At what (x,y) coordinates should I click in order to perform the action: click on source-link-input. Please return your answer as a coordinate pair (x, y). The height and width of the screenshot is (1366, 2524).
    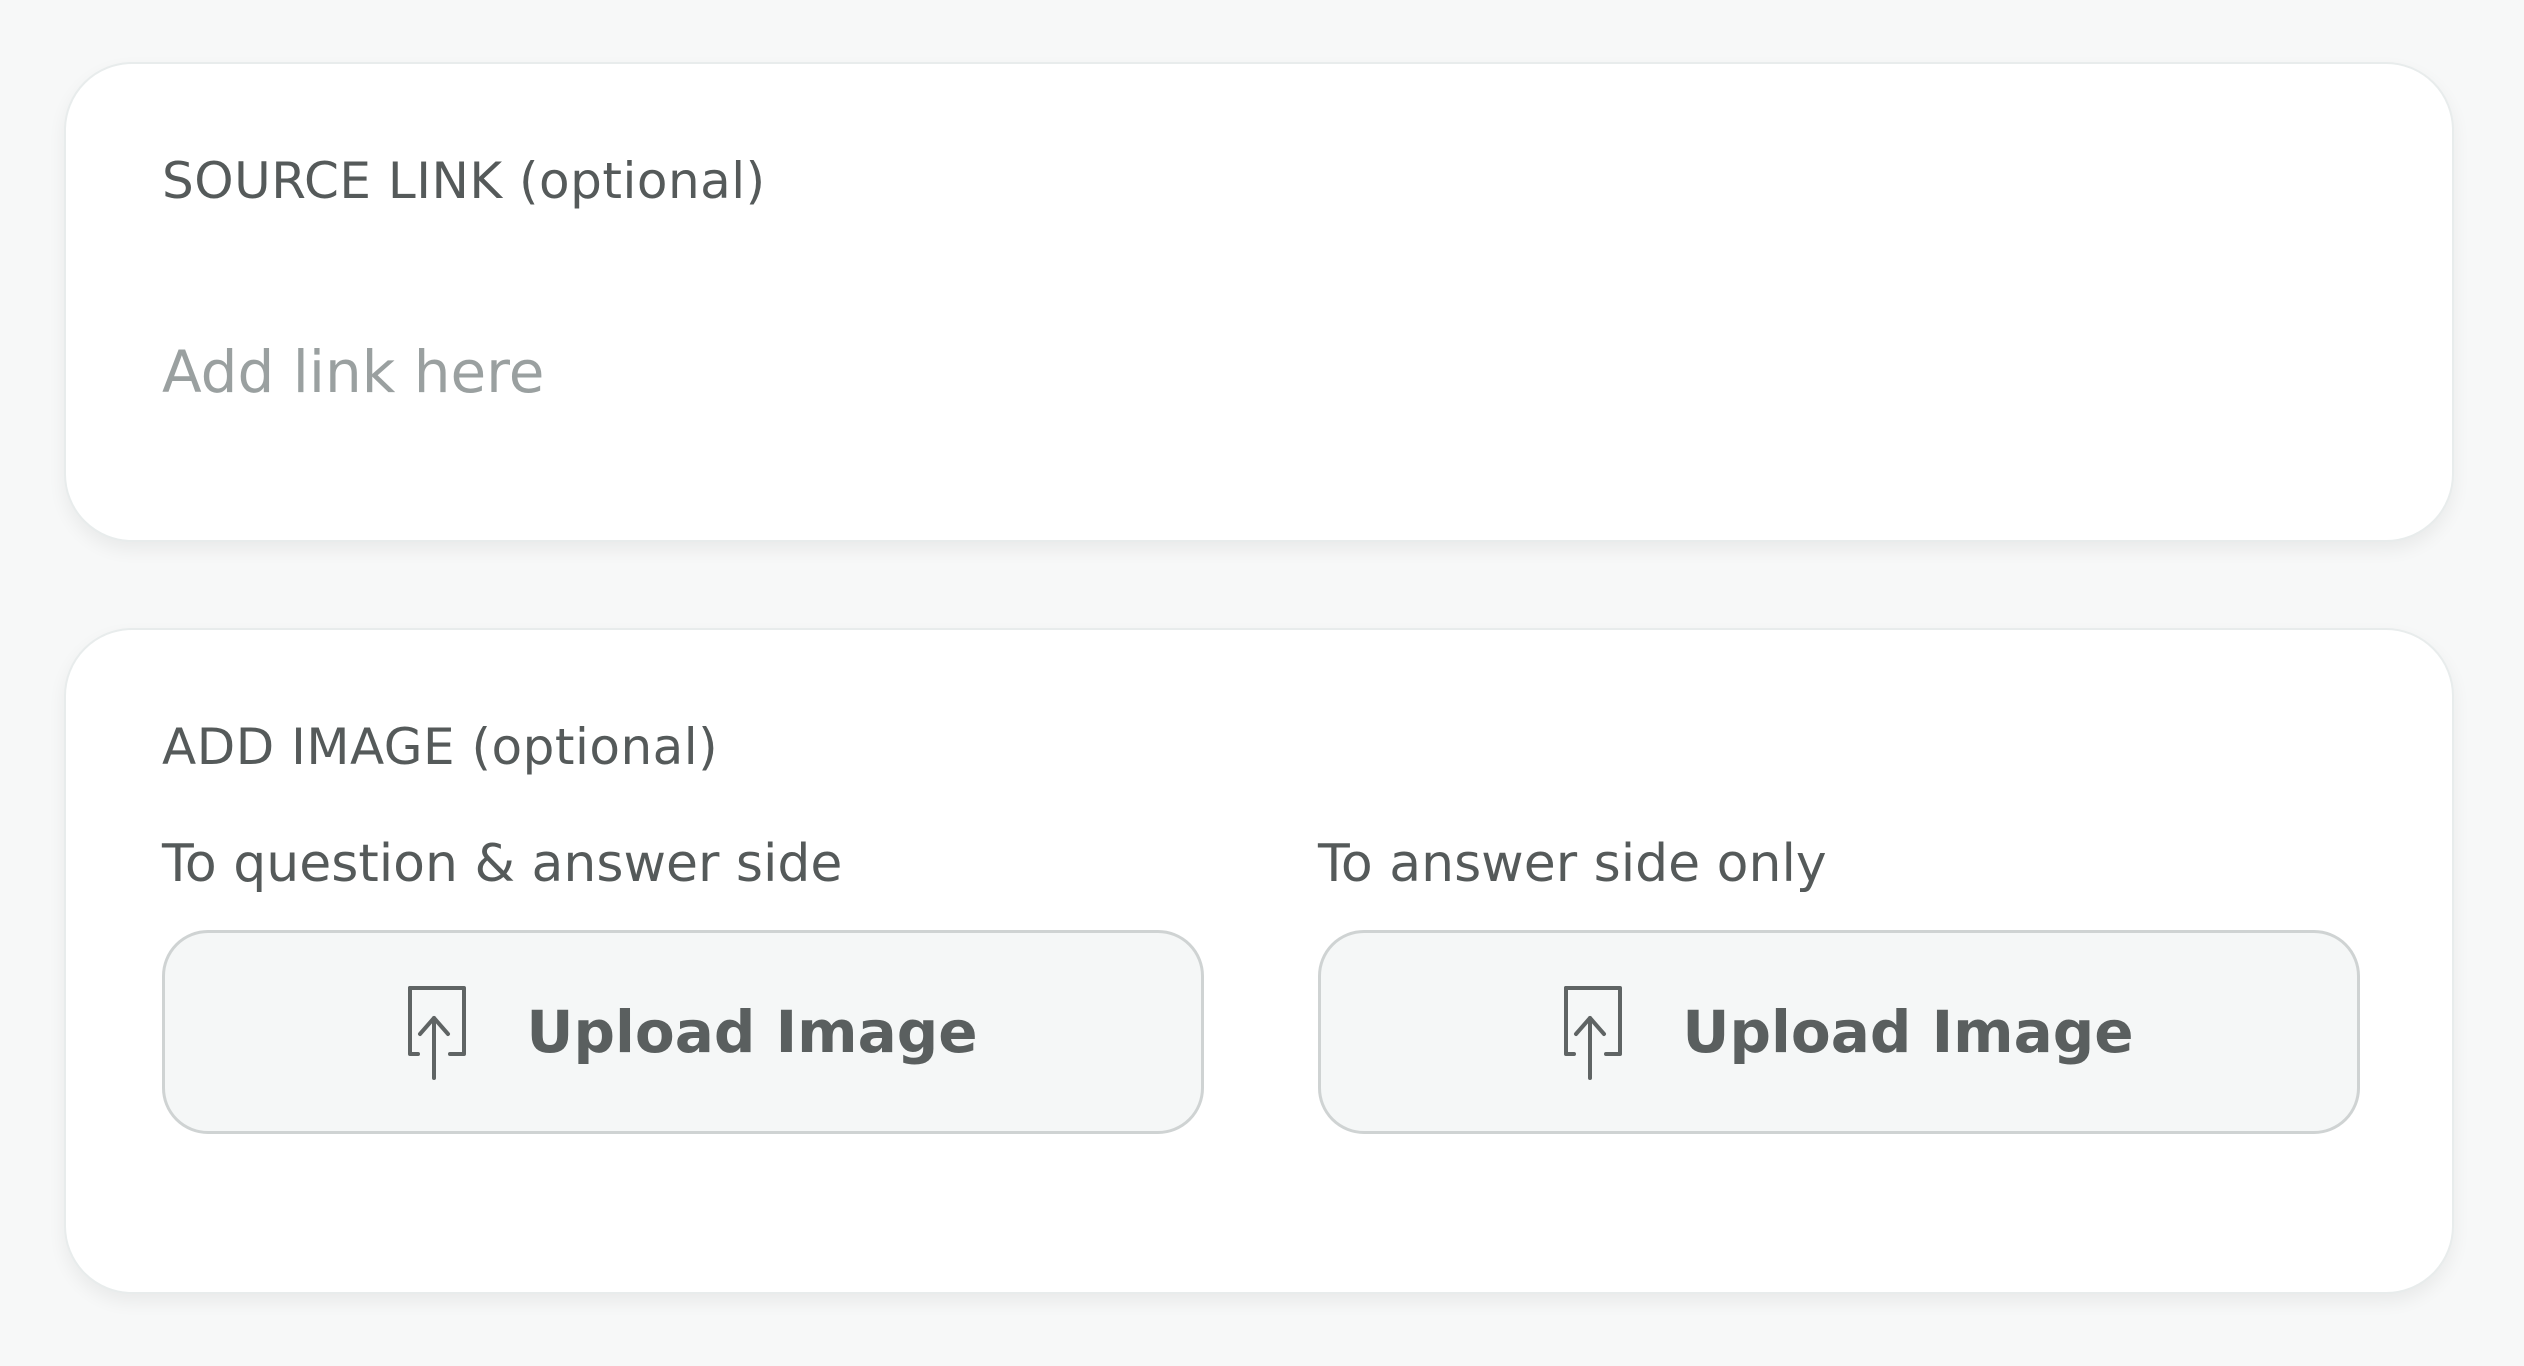
    Looking at the image, I should click on (1252, 372).